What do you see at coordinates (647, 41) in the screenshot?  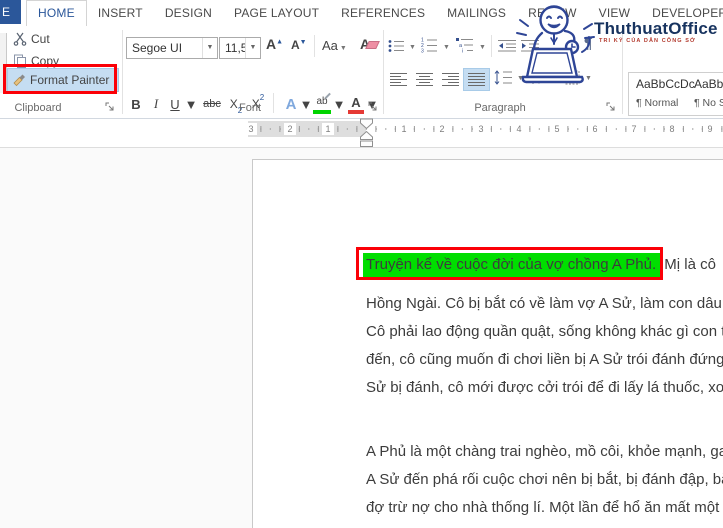 I see `thuthuatoffice-tagline: TRI KỶ CỦA DÂN CÔNG SỞ` at bounding box center [647, 41].